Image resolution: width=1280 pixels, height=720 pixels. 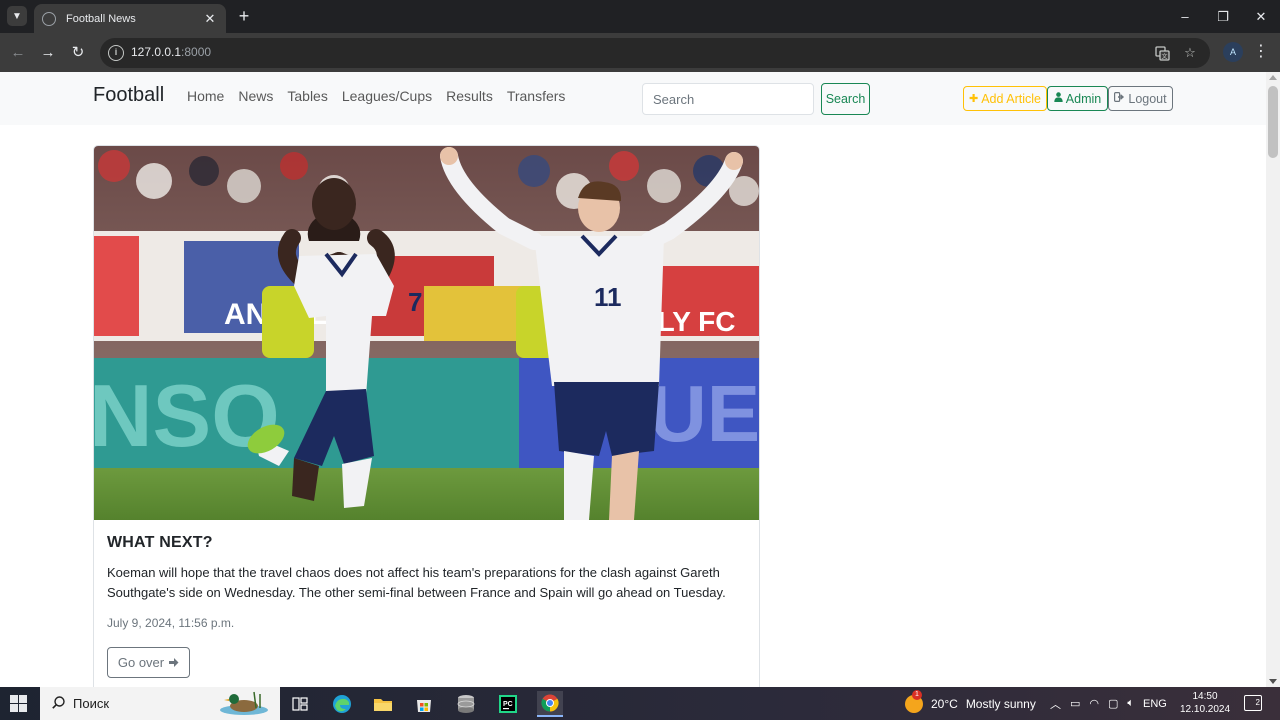 I want to click on back-arrow-icon: ←, so click(x=18, y=52).